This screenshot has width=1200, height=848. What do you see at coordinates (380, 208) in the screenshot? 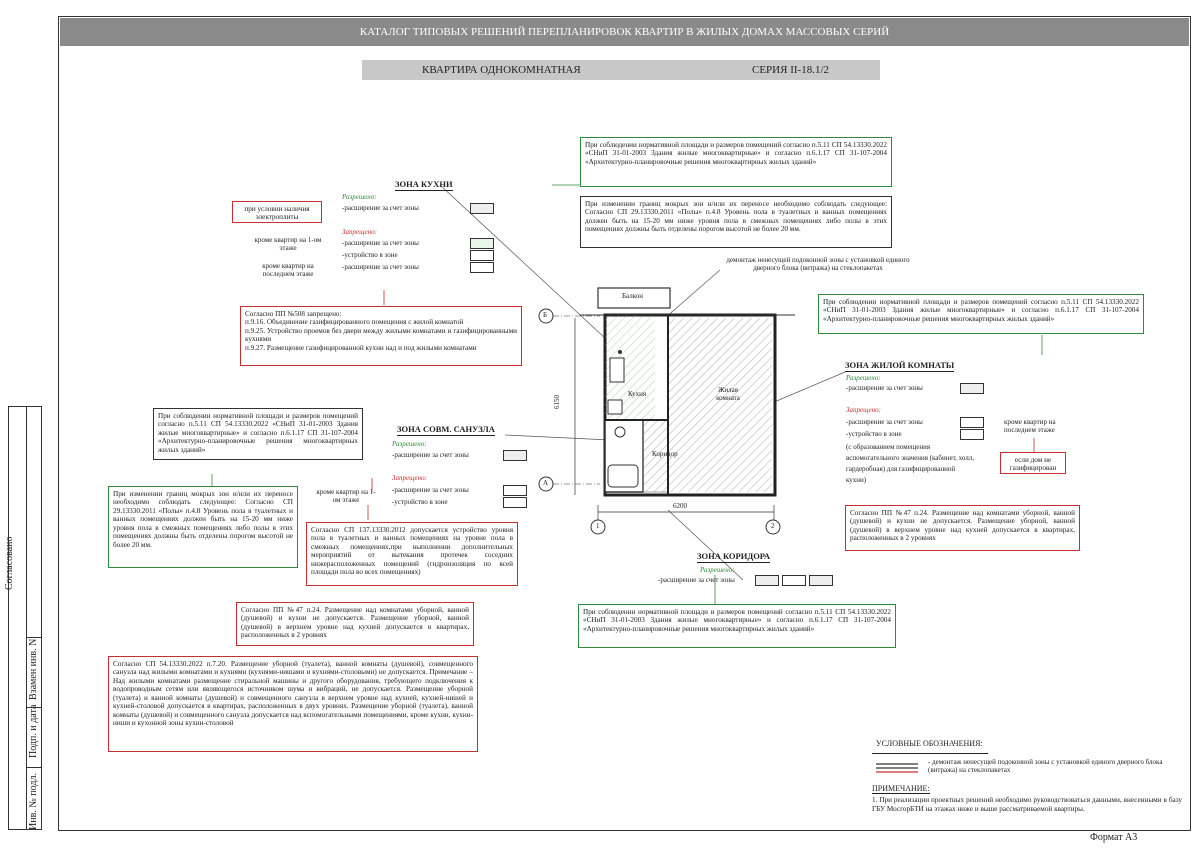
I see `kitchen-allowed-item: -расширение за счет зоны` at bounding box center [380, 208].